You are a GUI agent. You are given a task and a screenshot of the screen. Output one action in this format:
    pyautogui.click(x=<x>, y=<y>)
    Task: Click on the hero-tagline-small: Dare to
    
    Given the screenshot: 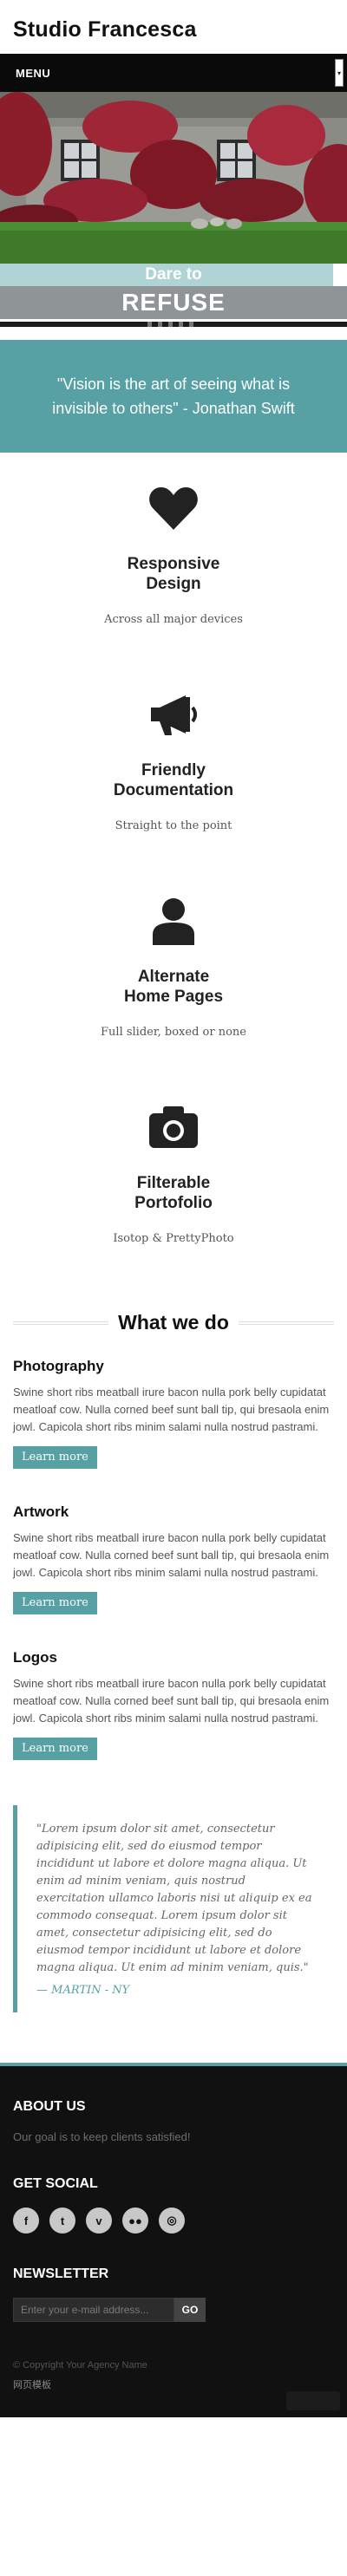 What is the action you would take?
    pyautogui.click(x=173, y=275)
    